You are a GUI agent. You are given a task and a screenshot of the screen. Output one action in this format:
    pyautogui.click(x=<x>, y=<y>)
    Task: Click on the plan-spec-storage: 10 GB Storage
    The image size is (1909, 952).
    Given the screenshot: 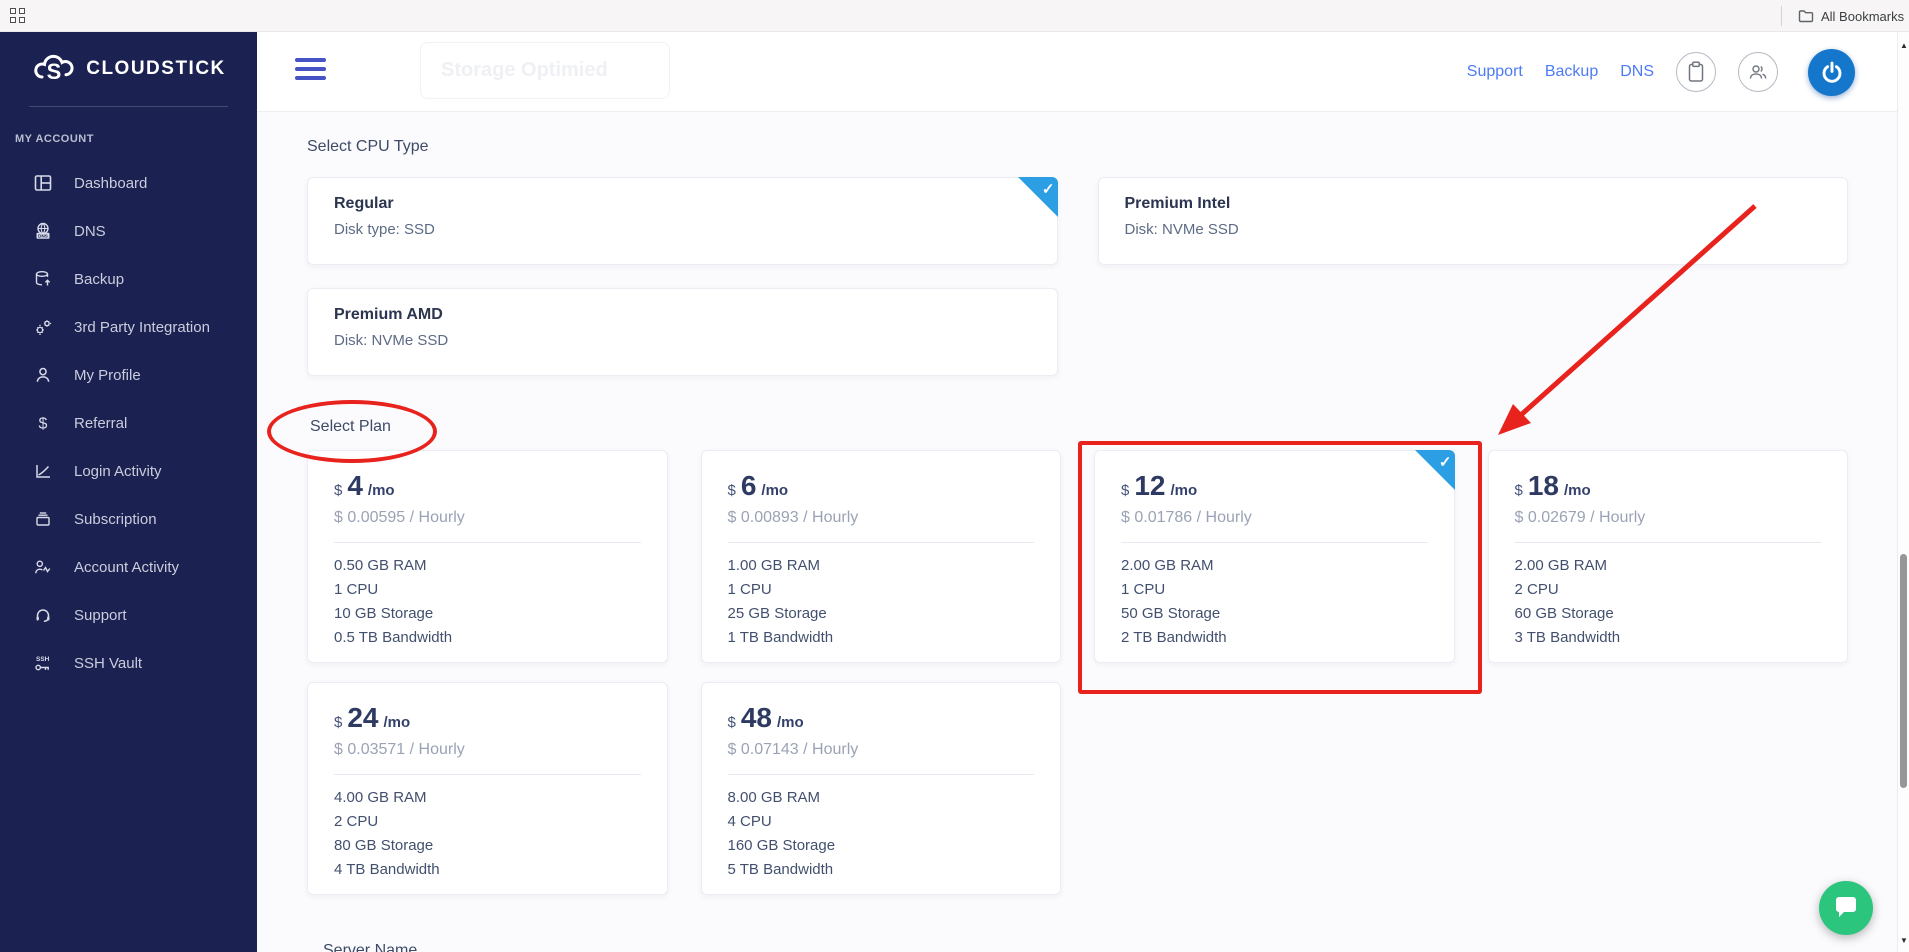 What is the action you would take?
    pyautogui.click(x=384, y=613)
    